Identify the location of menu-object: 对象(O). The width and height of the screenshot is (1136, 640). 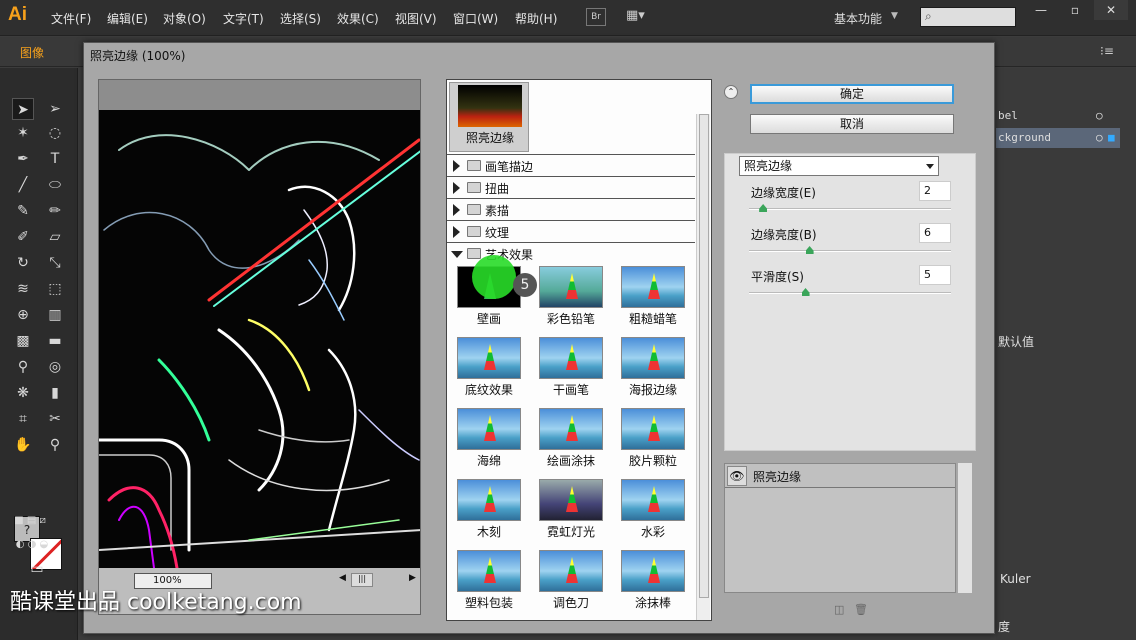
(184, 18).